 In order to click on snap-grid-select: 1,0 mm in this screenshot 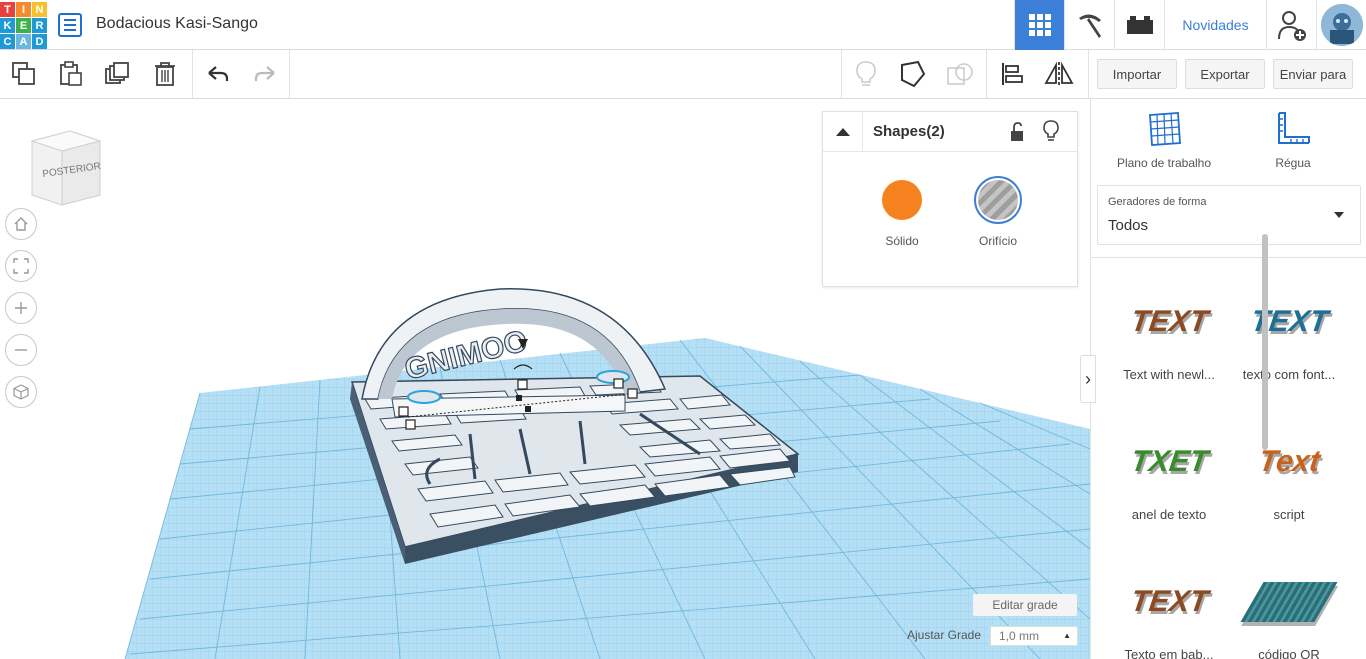, I will do `click(1034, 636)`.